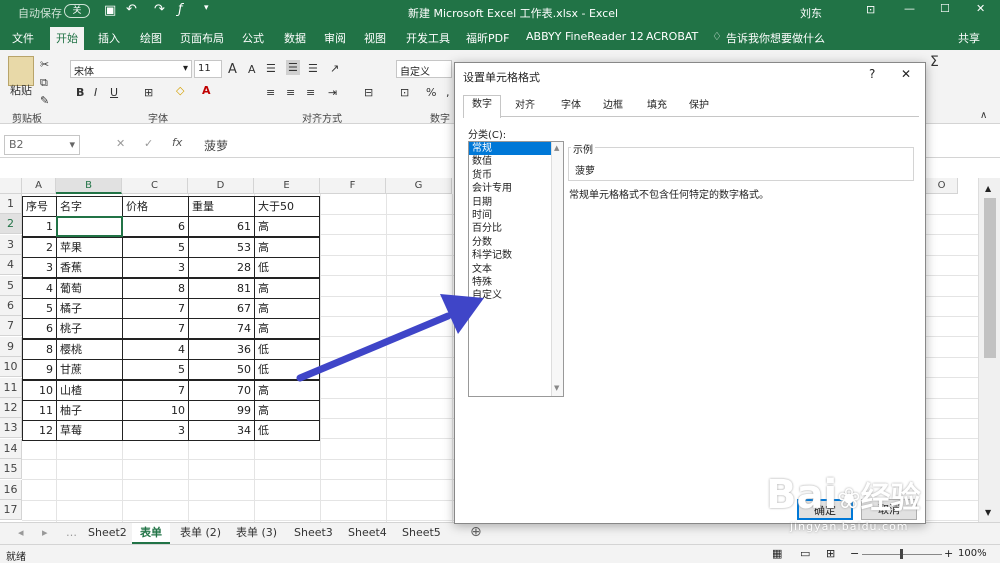 The image size is (1000, 563). Describe the element at coordinates (849, 498) in the screenshot. I see `paw-icon: ❀` at that location.